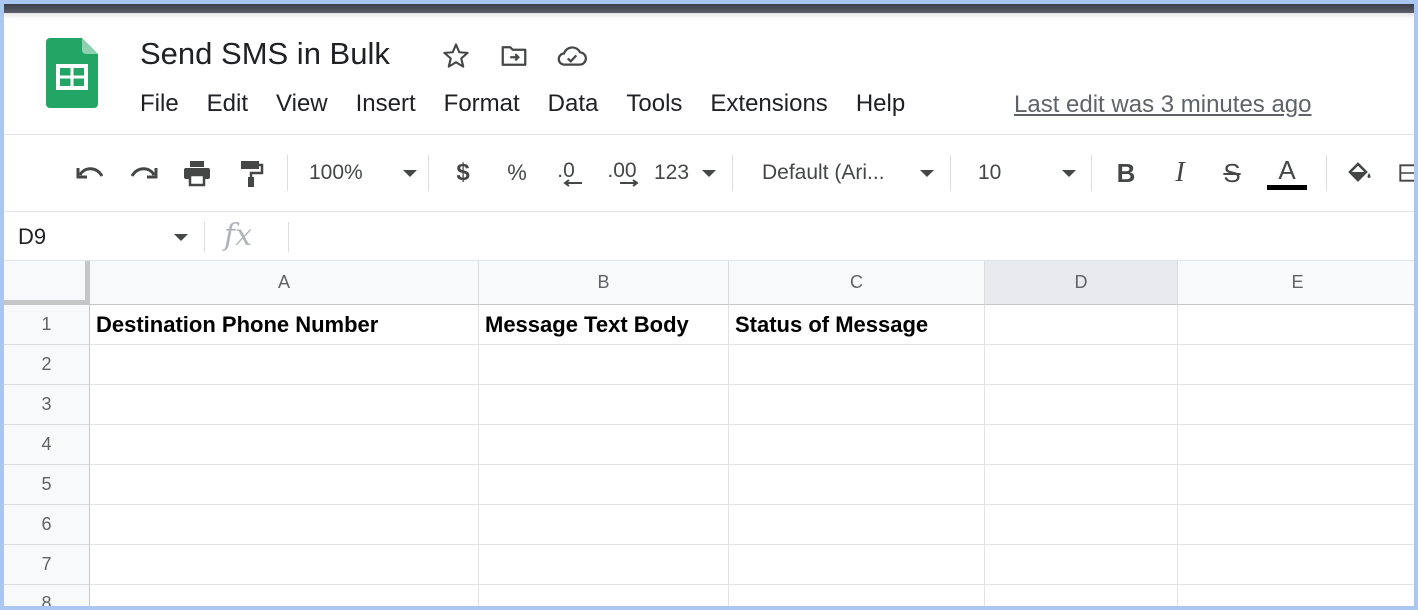 The width and height of the screenshot is (1418, 610). Describe the element at coordinates (622, 173) in the screenshot. I see `increase-decimal-button: .00` at that location.